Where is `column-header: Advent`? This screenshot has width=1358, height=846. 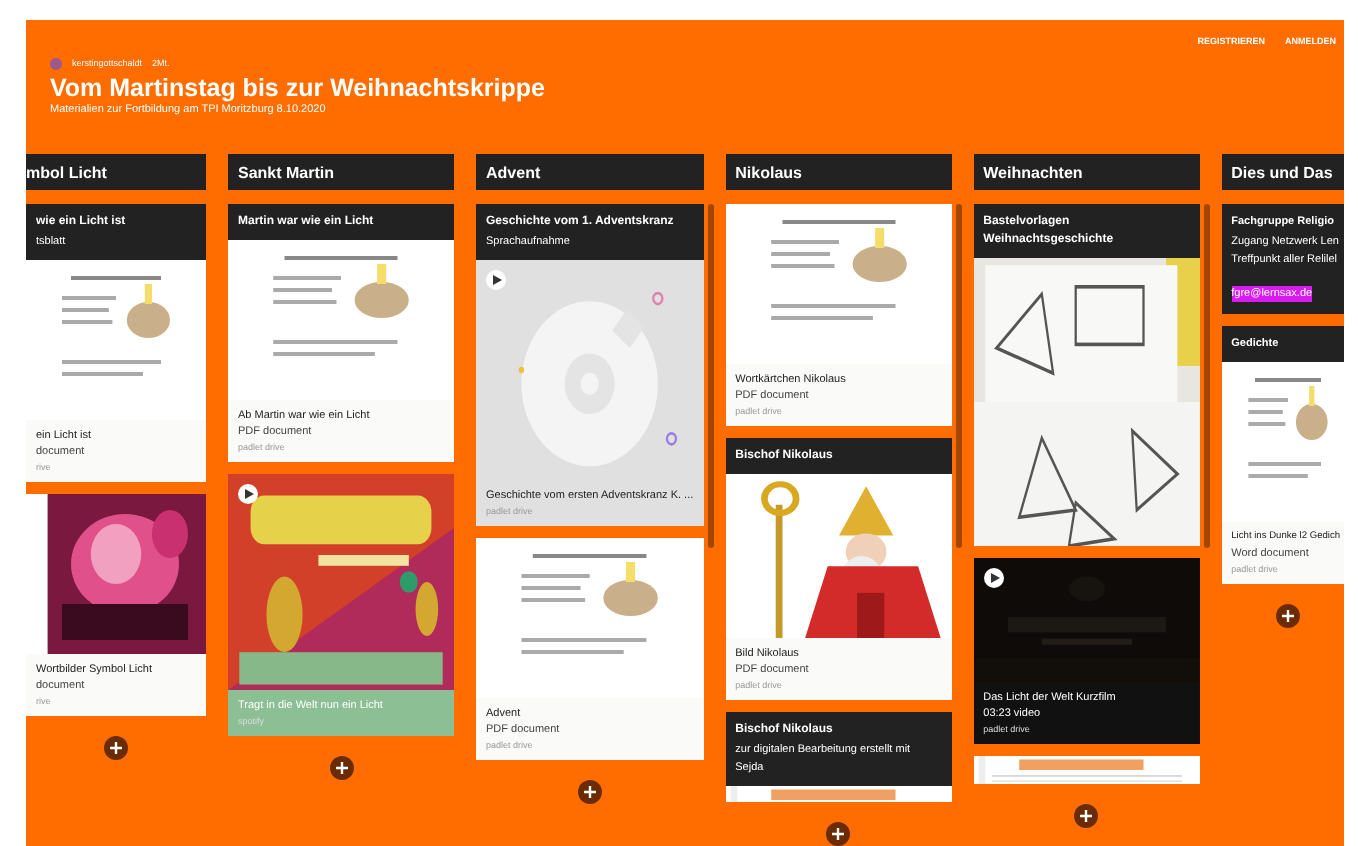
column-header: Advent is located at coordinates (590, 172).